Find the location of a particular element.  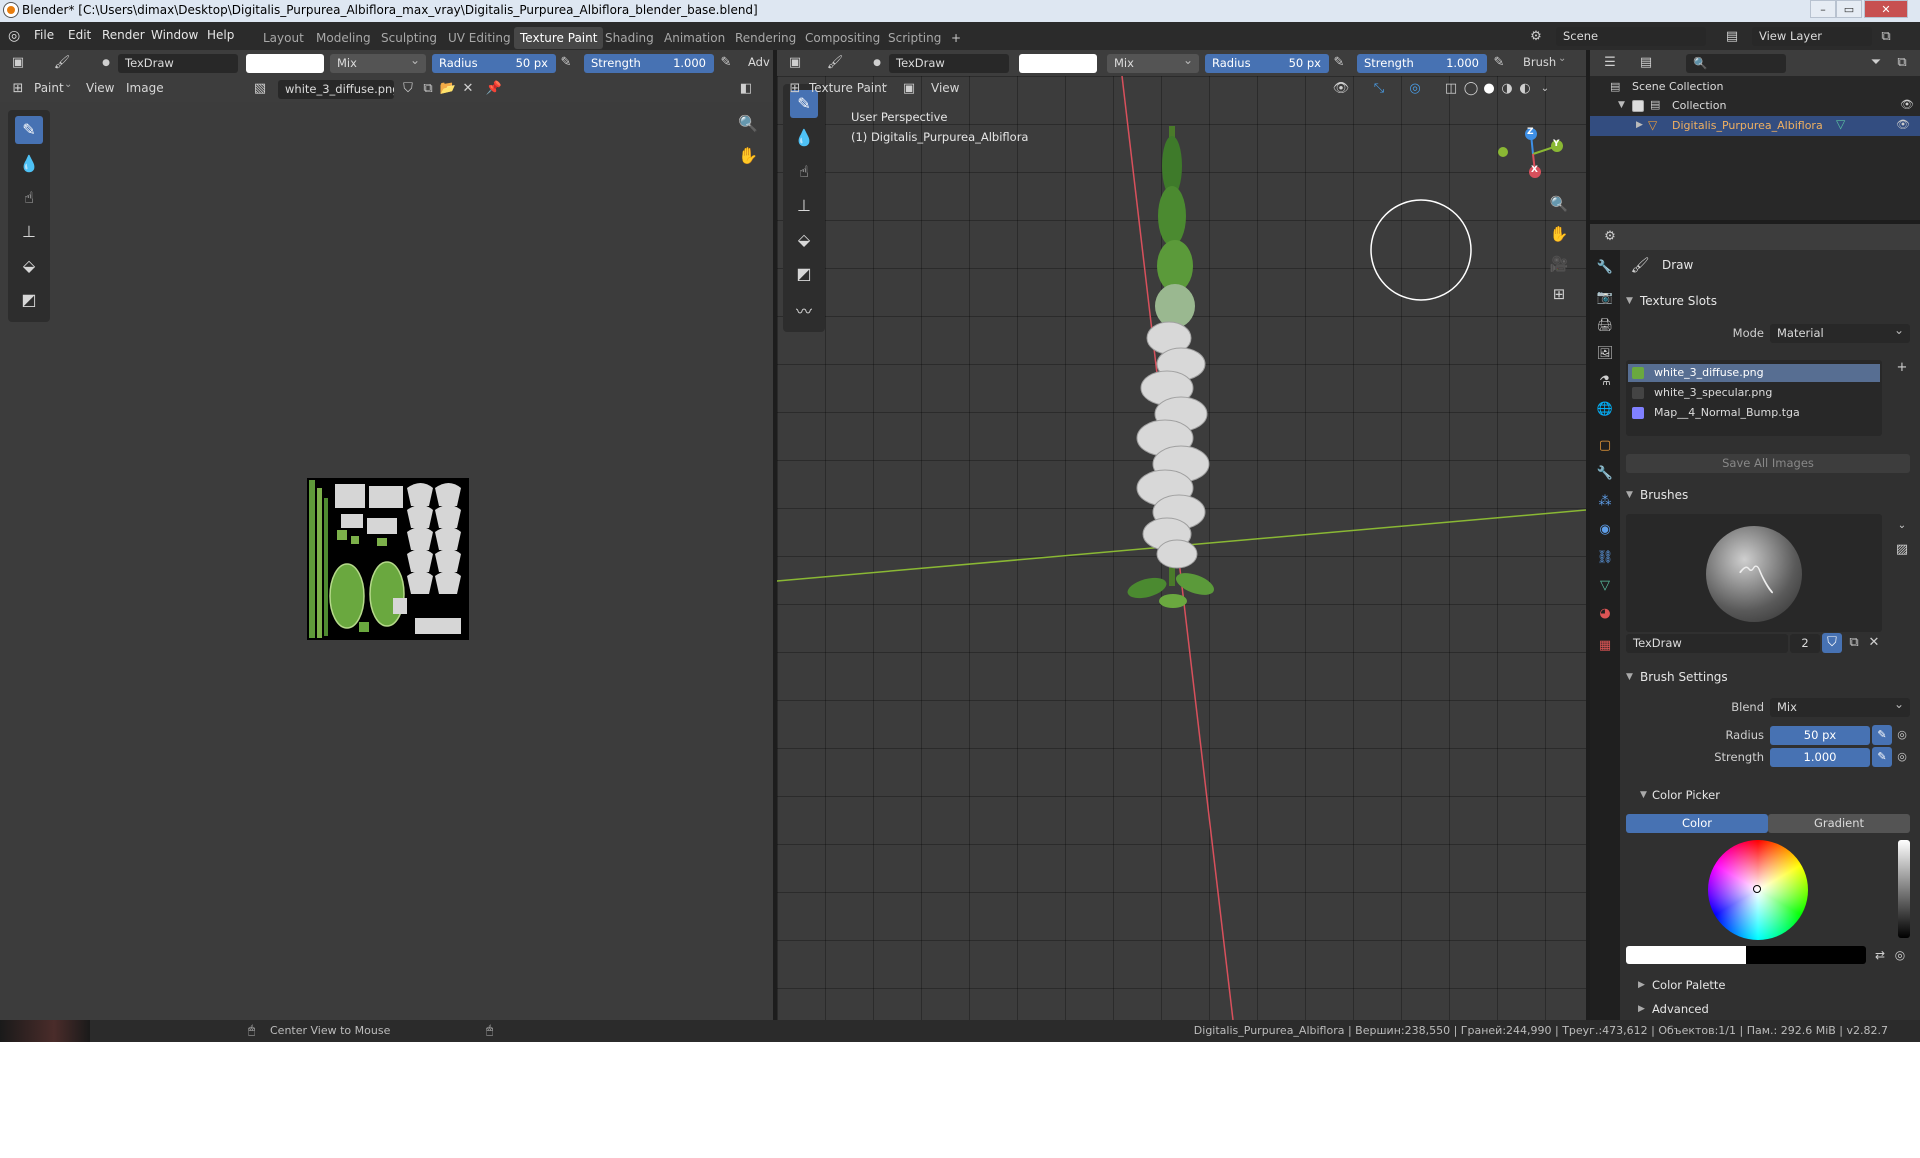

overlay-toggle-icon: ◎ is located at coordinates (1415, 89).